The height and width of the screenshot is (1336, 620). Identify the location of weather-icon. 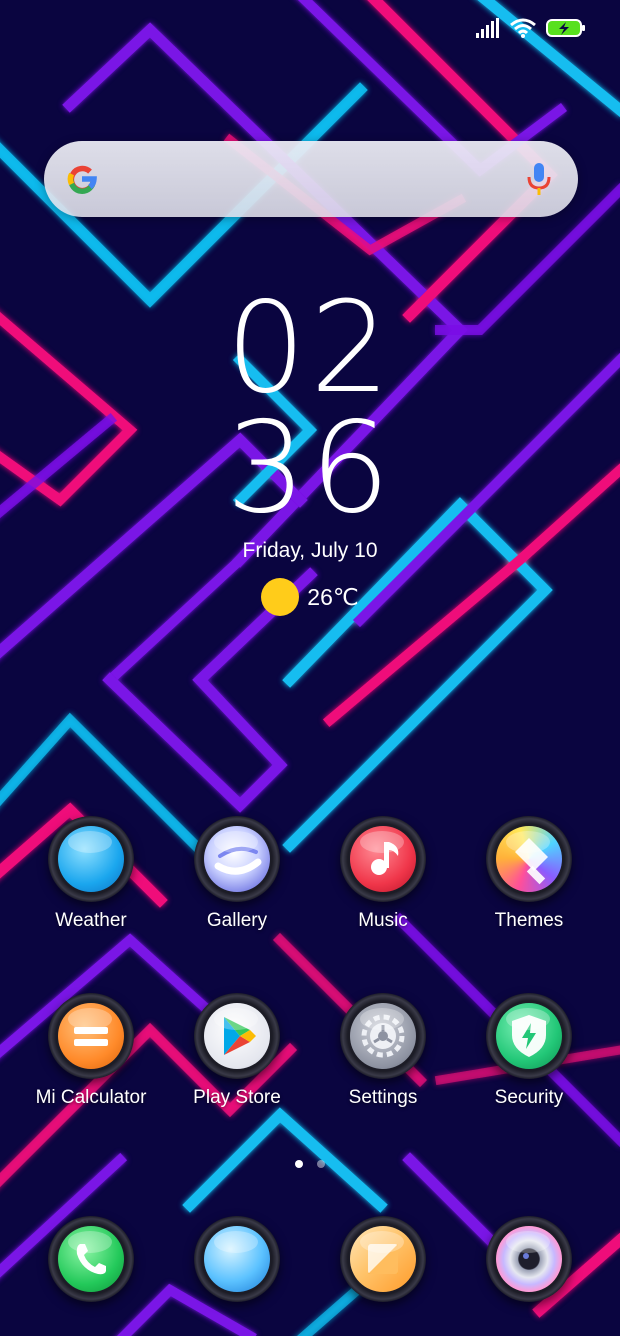
(91, 859).